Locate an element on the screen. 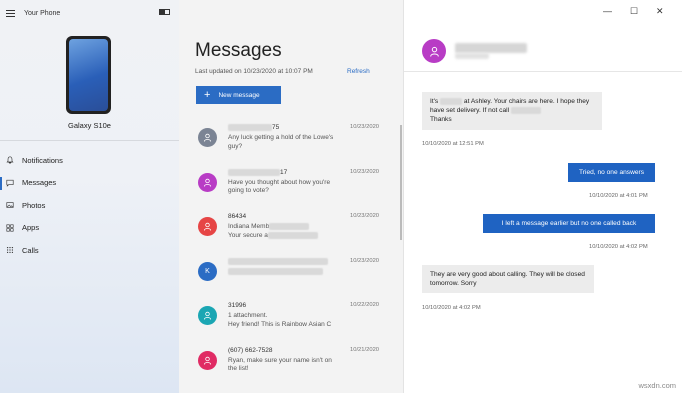  sidebar-divider is located at coordinates (89, 140).